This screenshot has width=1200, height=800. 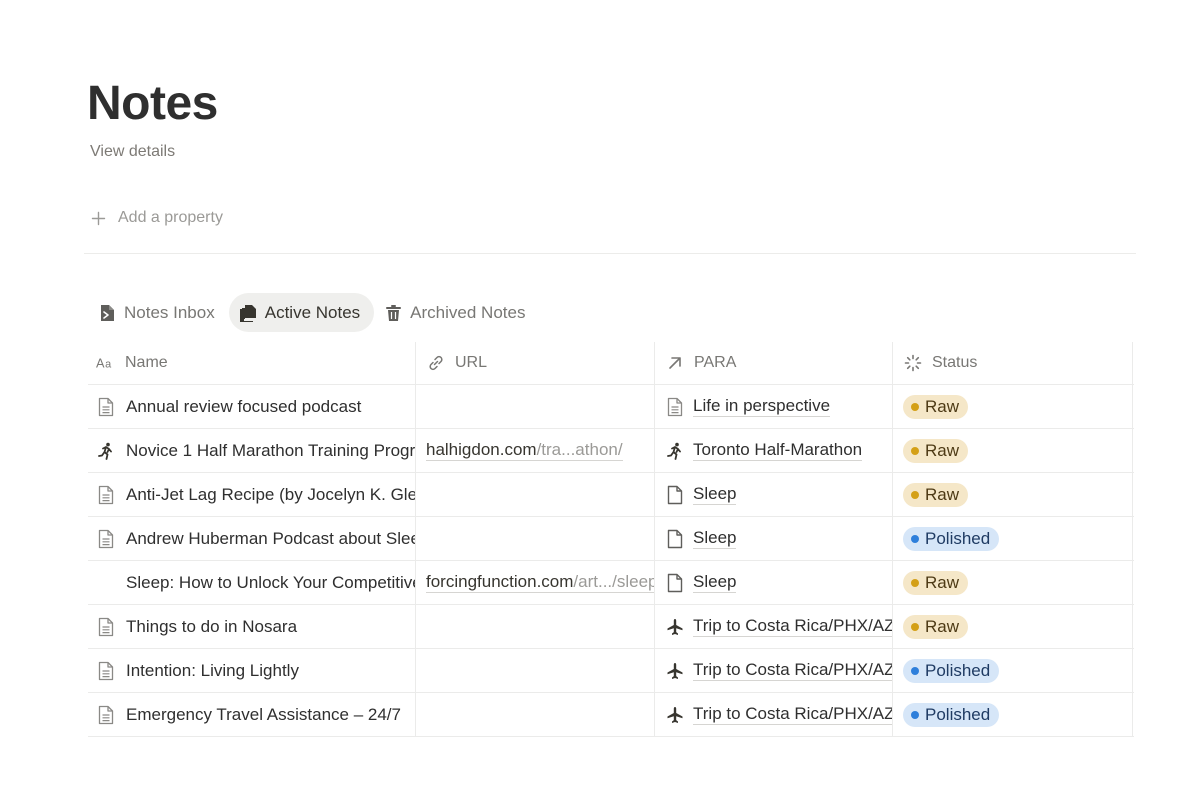 I want to click on cell-name: Andrew Huberman Podcast about Sleep, so click(x=252, y=538).